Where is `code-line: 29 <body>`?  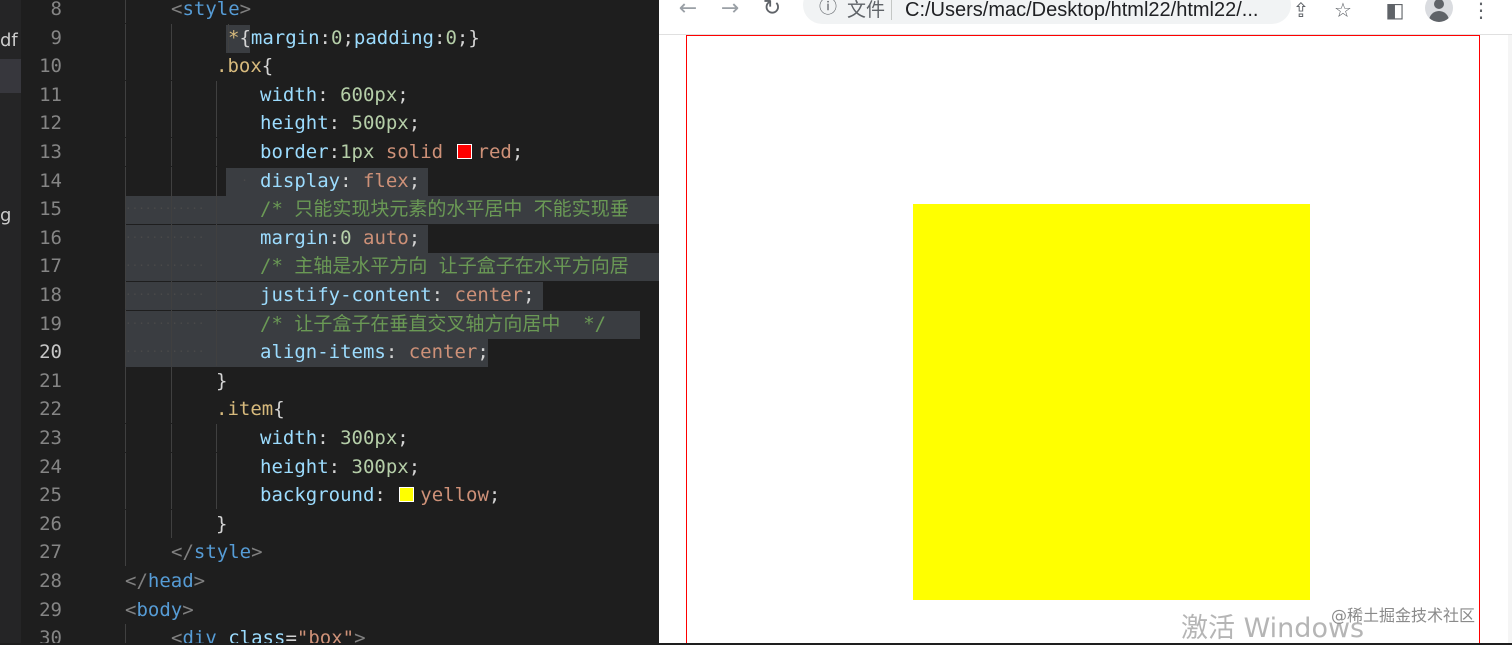 code-line: 29 <body> is located at coordinates (320, 610).